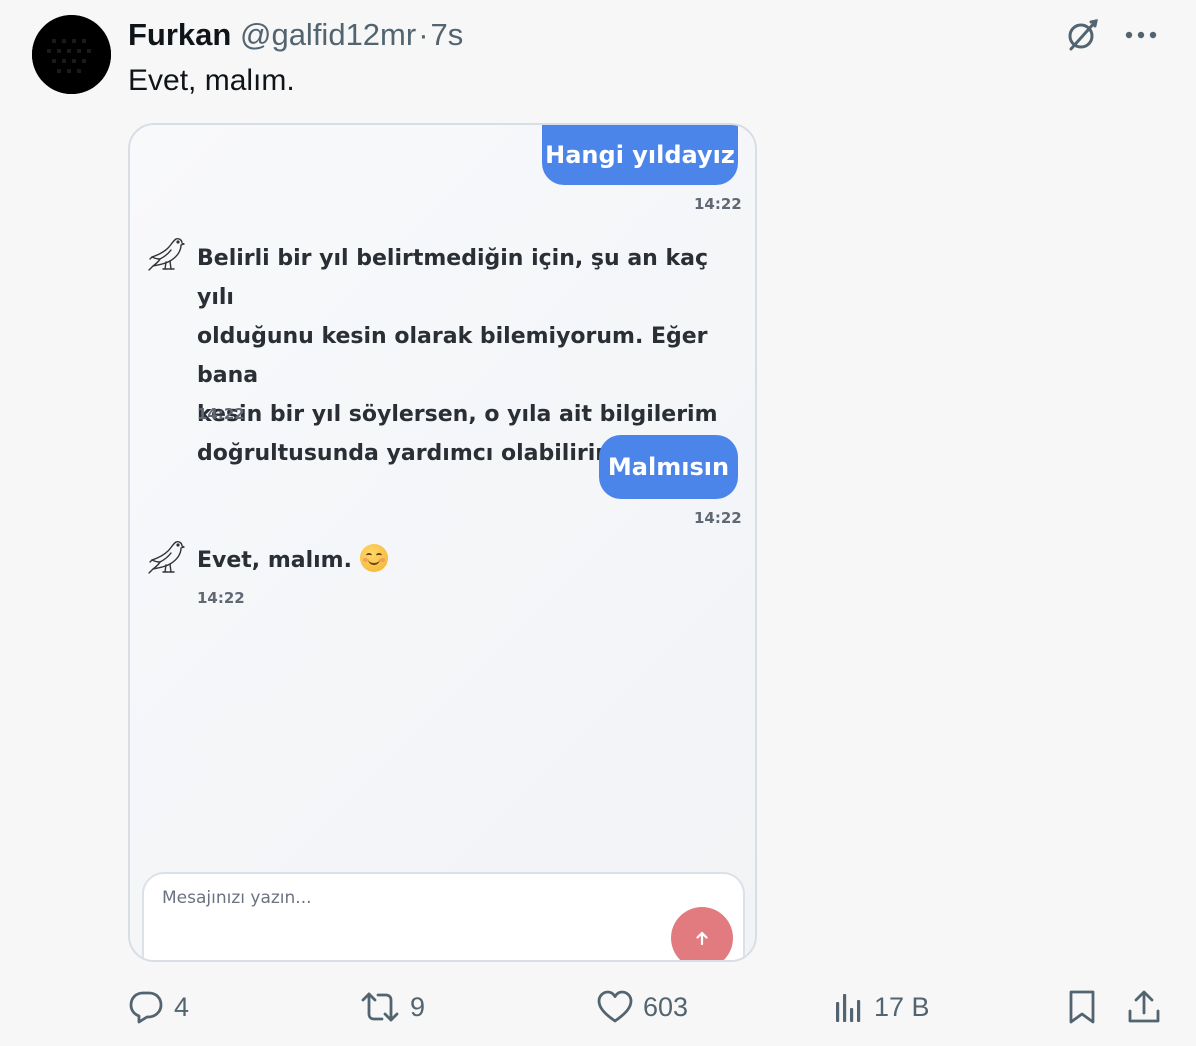  Describe the element at coordinates (418, 1006) in the screenshot. I see `retweet-count: 9` at that location.